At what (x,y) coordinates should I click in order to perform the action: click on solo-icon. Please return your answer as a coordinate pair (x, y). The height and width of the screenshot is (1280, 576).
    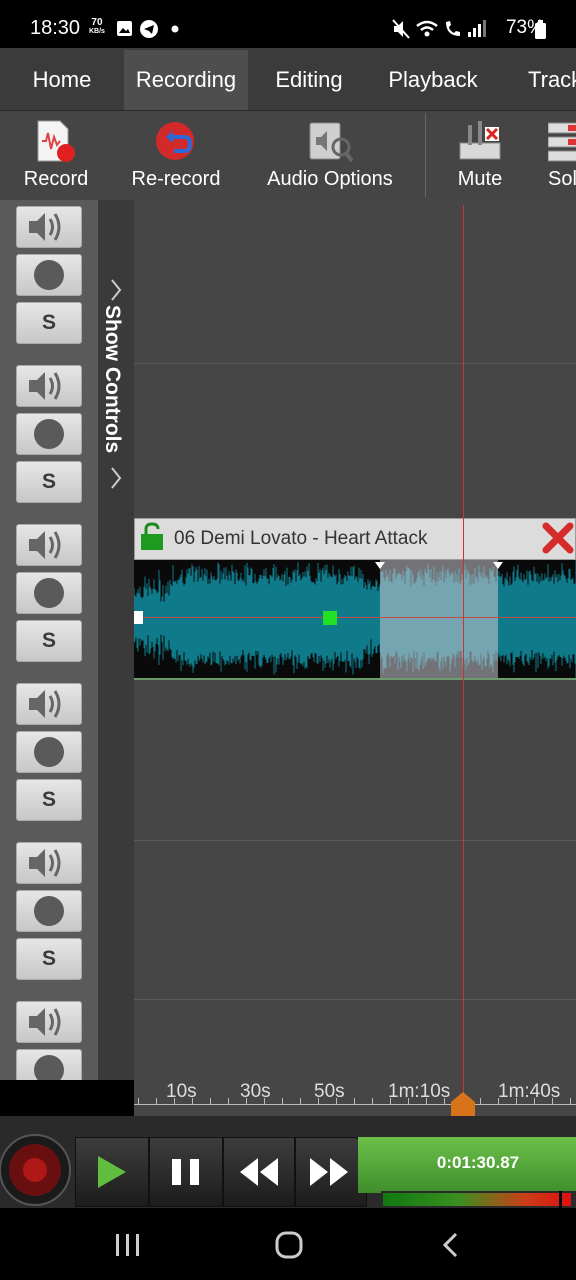
    Looking at the image, I should click on (562, 142).